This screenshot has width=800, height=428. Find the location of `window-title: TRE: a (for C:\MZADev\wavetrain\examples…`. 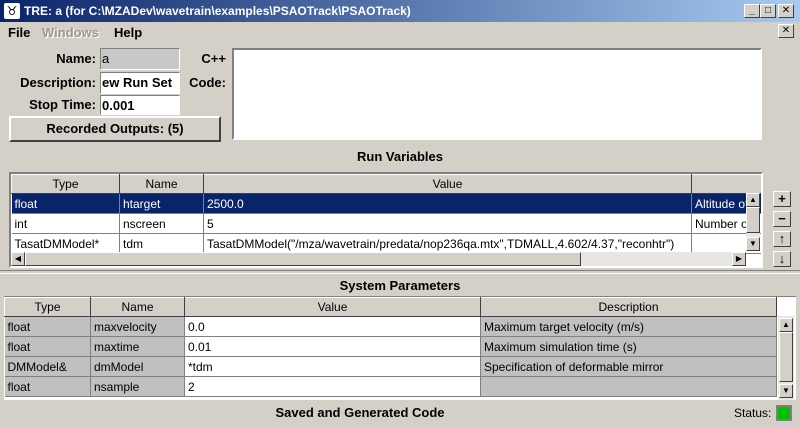

window-title: TRE: a (for C:\MZADev\wavetrain\examples… is located at coordinates (217, 11).